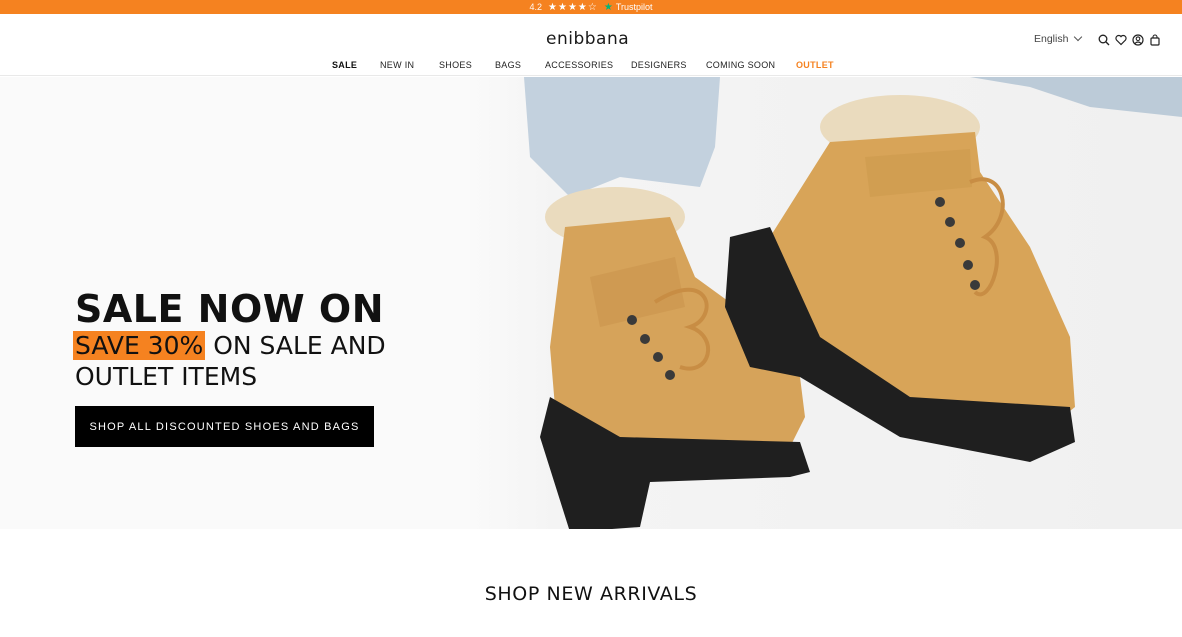 This screenshot has width=1182, height=637. Describe the element at coordinates (659, 65) in the screenshot. I see `nav-item-designers: DESIGNERS` at that location.